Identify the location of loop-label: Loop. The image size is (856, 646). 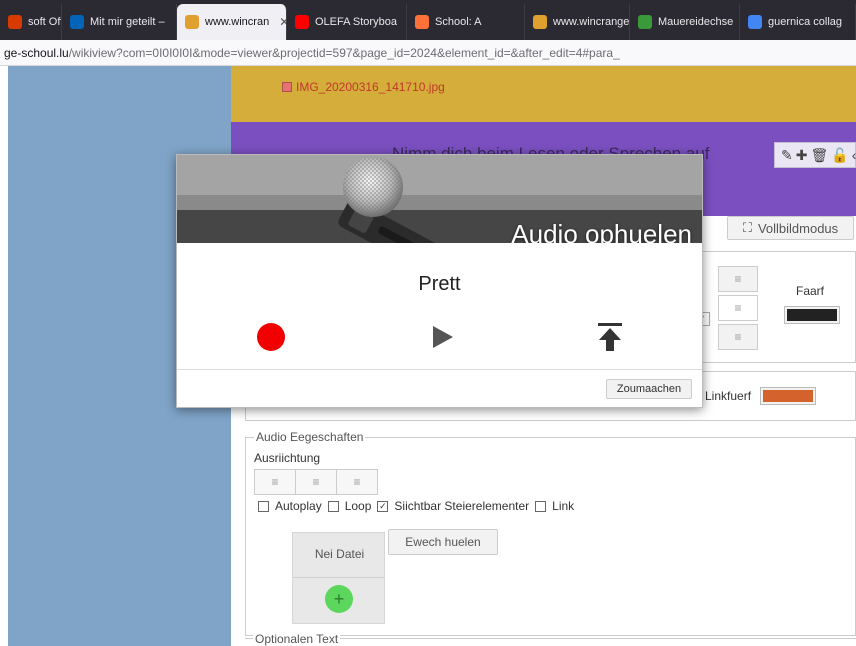
(358, 506).